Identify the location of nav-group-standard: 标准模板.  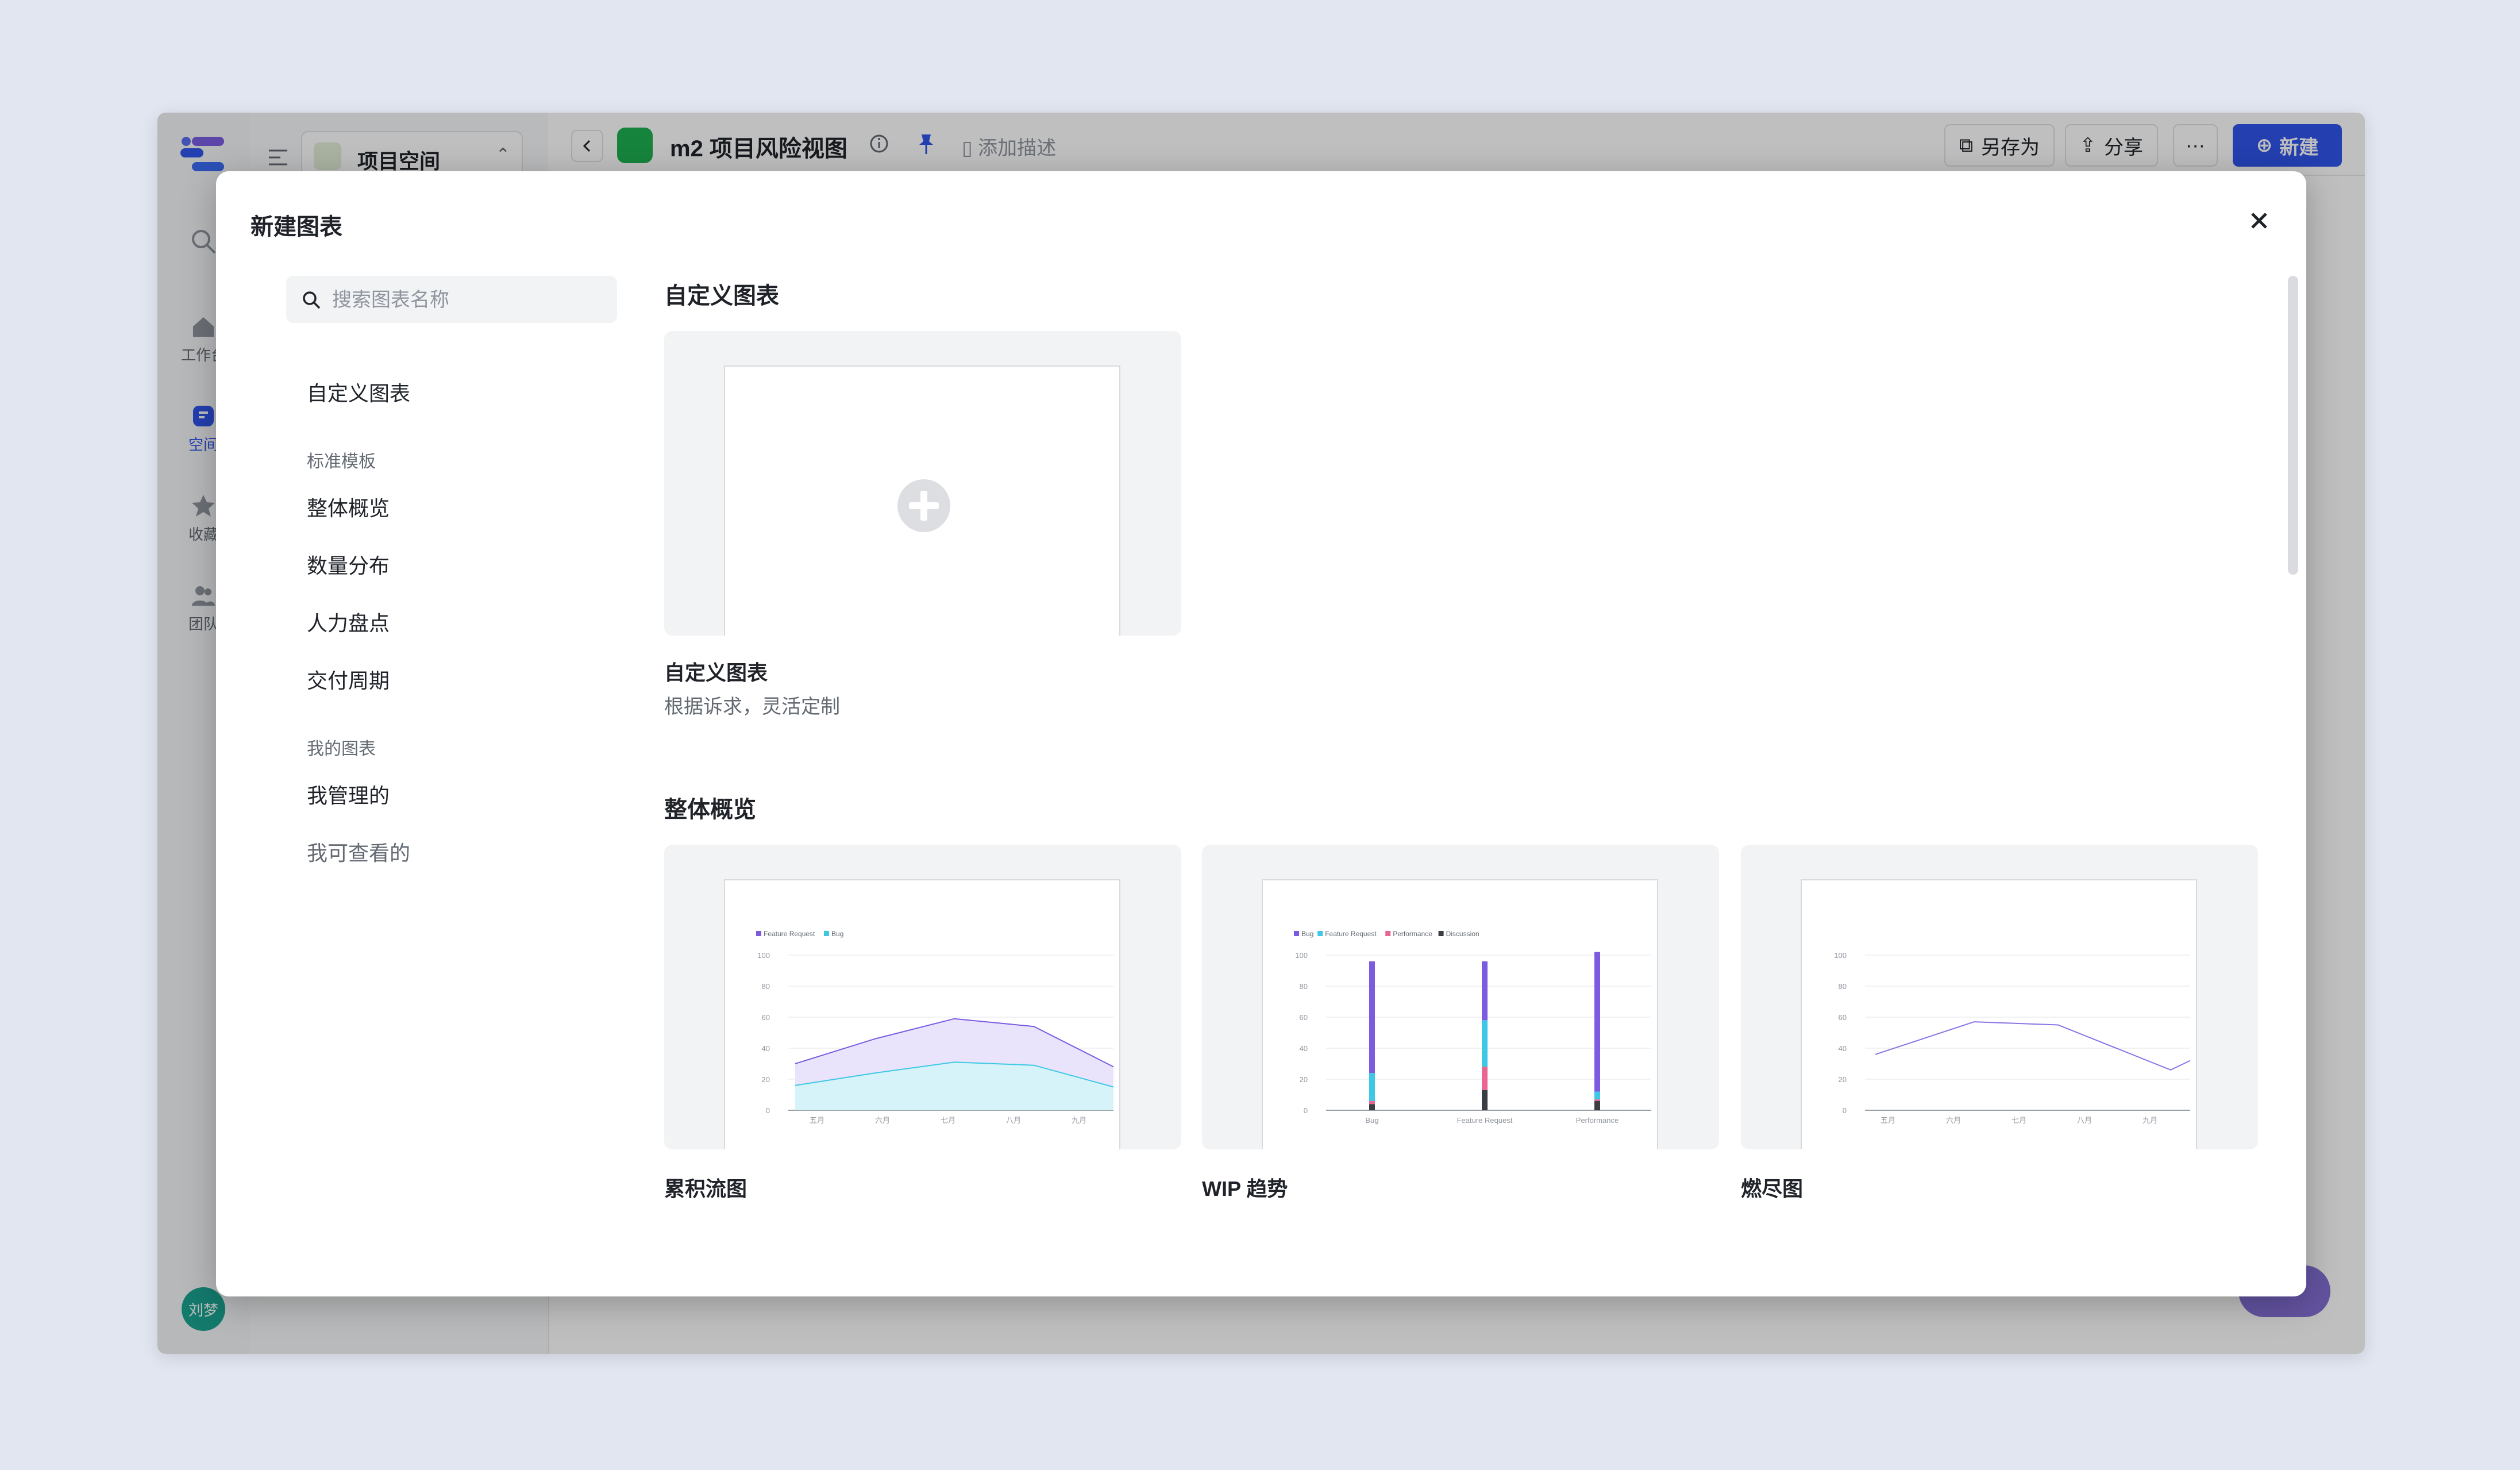
(342, 461).